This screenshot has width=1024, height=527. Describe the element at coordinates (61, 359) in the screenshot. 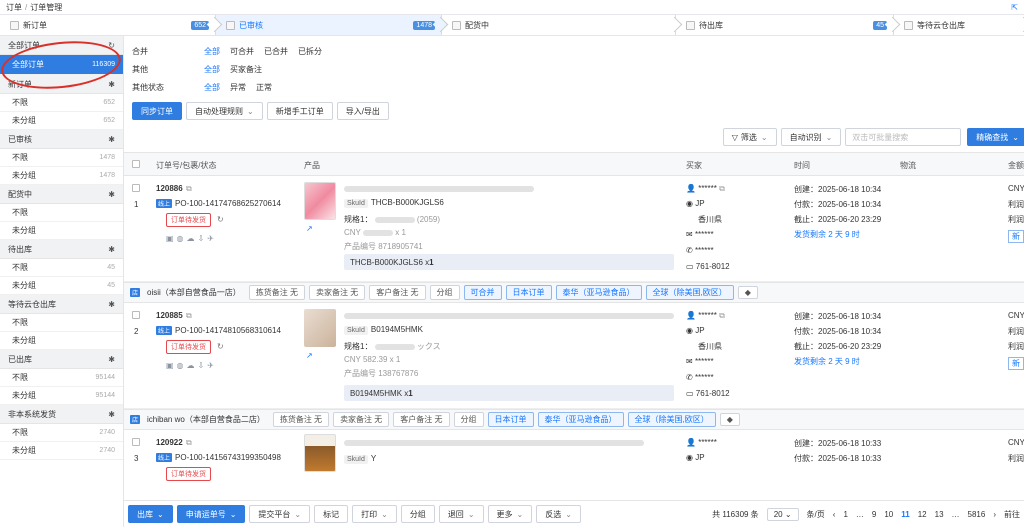

I see `sidebar-group-shipped: 已出库 ✱` at that location.